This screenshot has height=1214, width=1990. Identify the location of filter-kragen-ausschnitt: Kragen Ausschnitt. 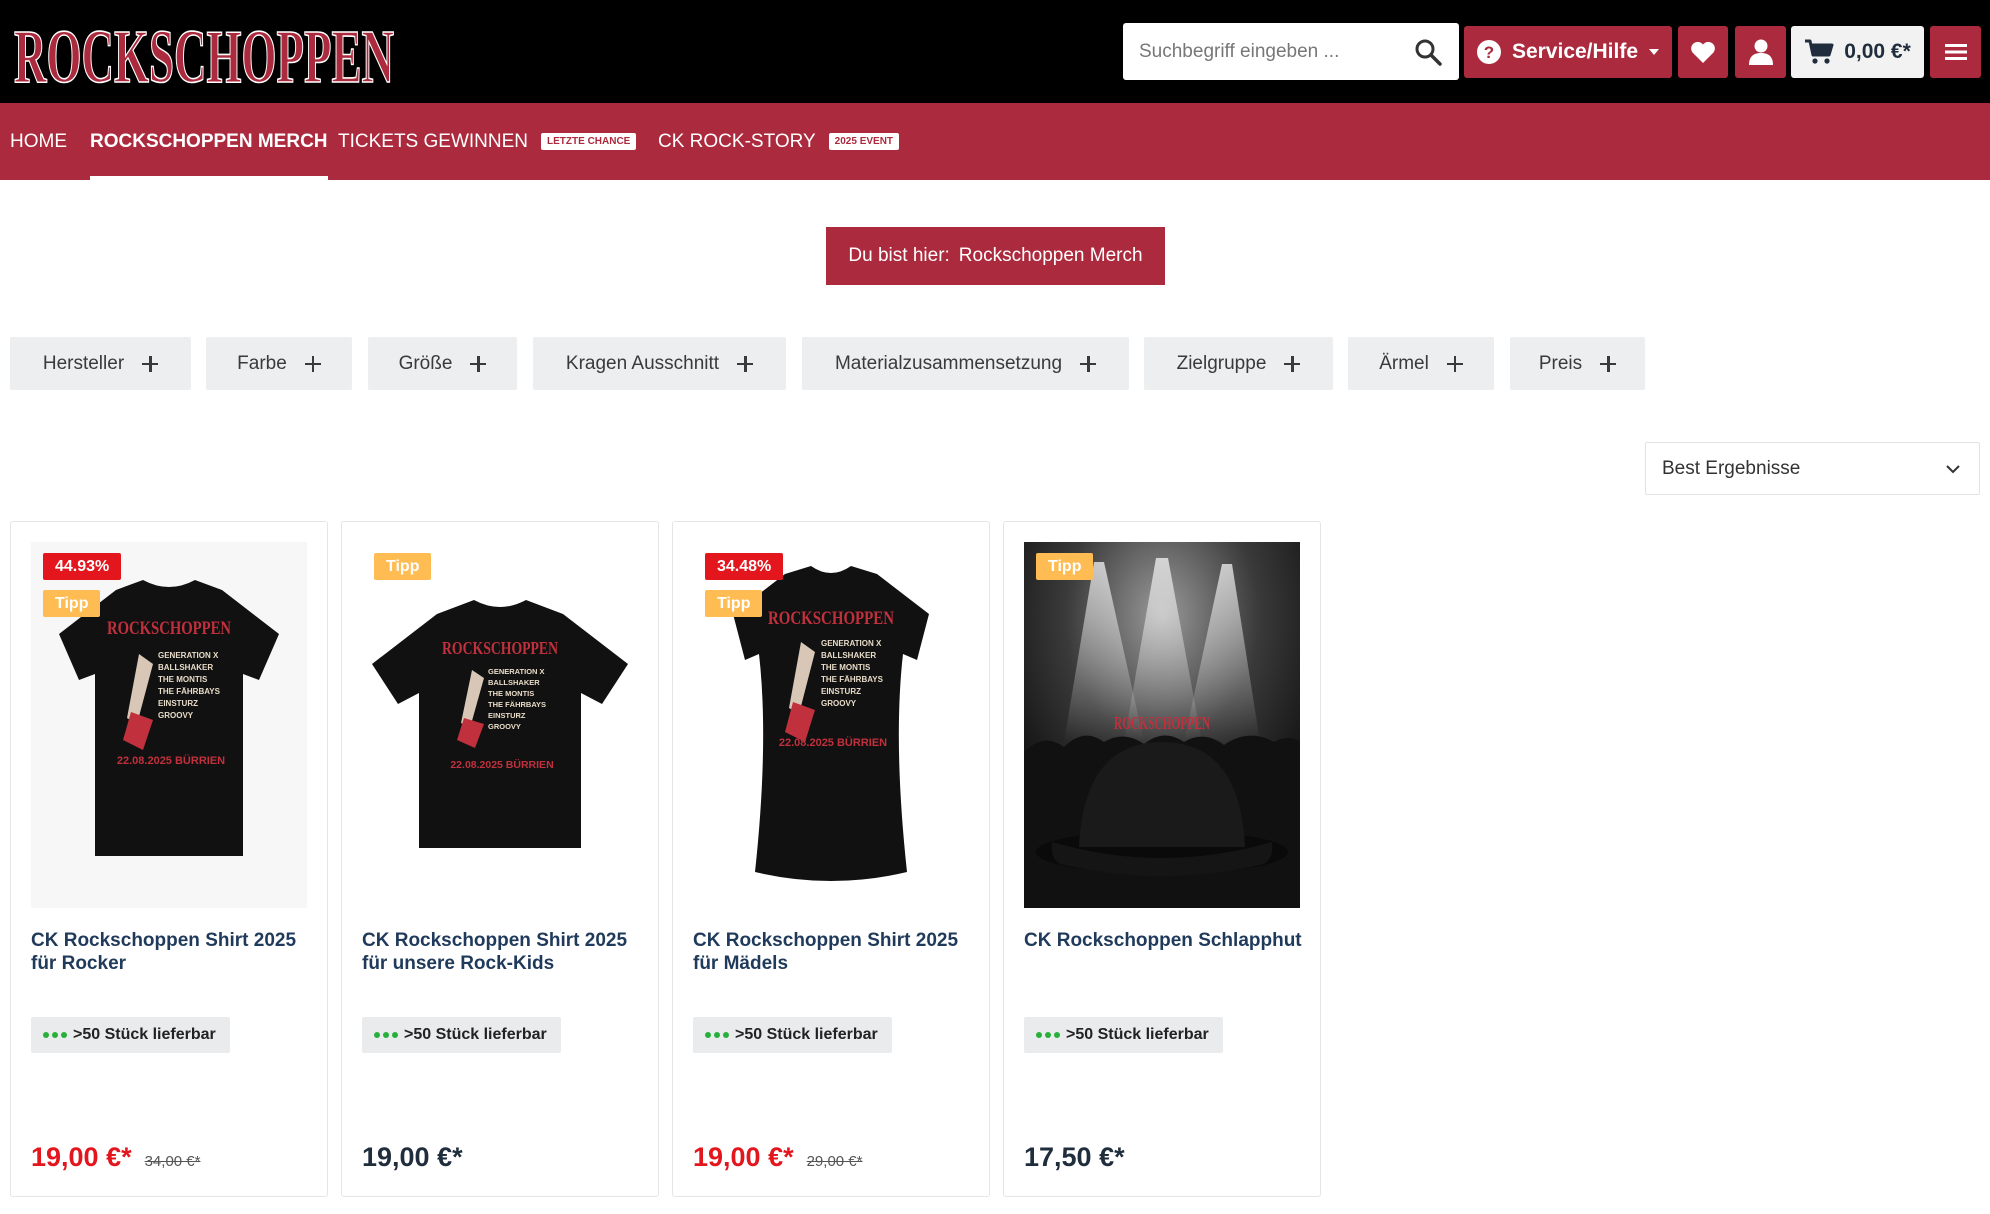
(659, 363).